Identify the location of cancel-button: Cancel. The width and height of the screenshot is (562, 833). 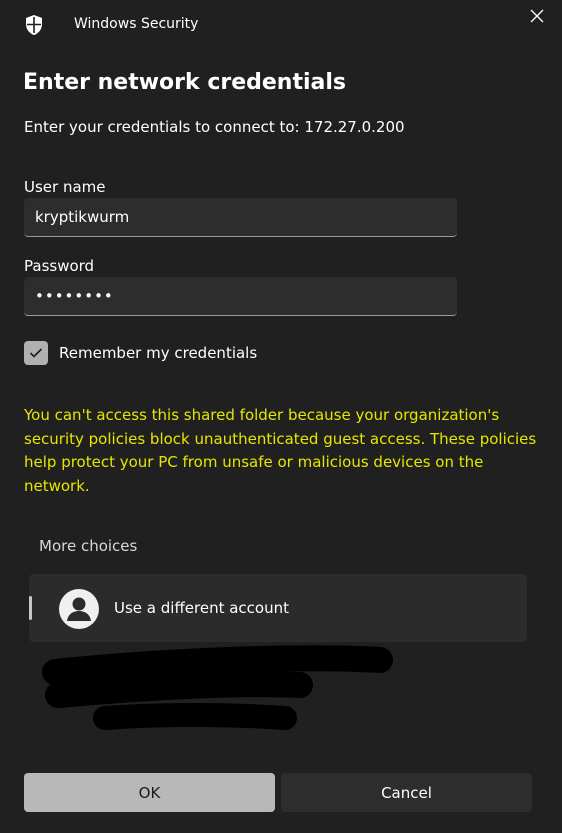
(406, 792).